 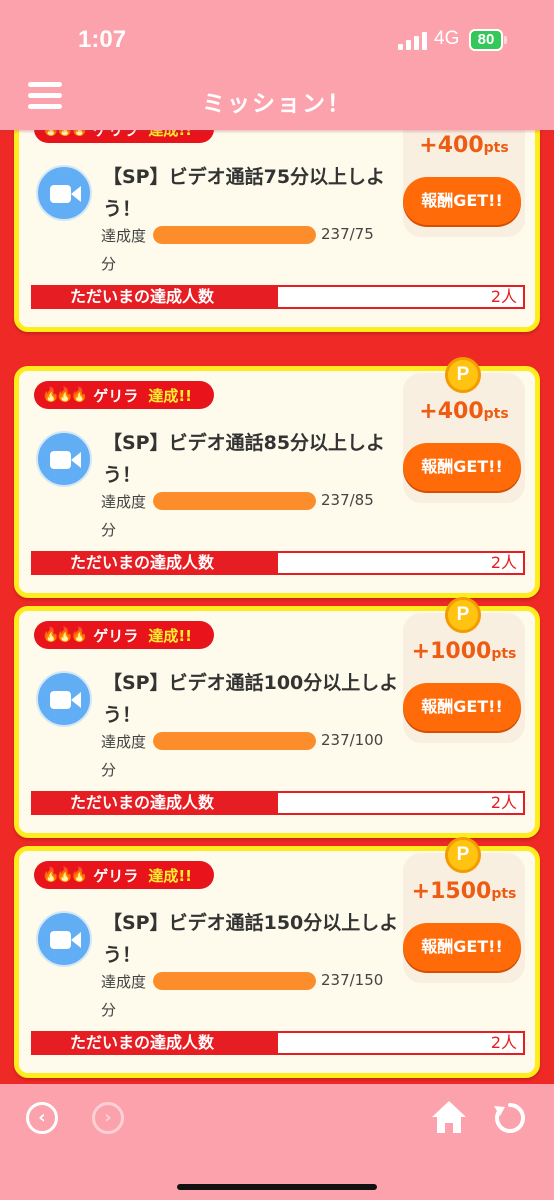 What do you see at coordinates (486, 40) in the screenshot?
I see `battery-icon: 80` at bounding box center [486, 40].